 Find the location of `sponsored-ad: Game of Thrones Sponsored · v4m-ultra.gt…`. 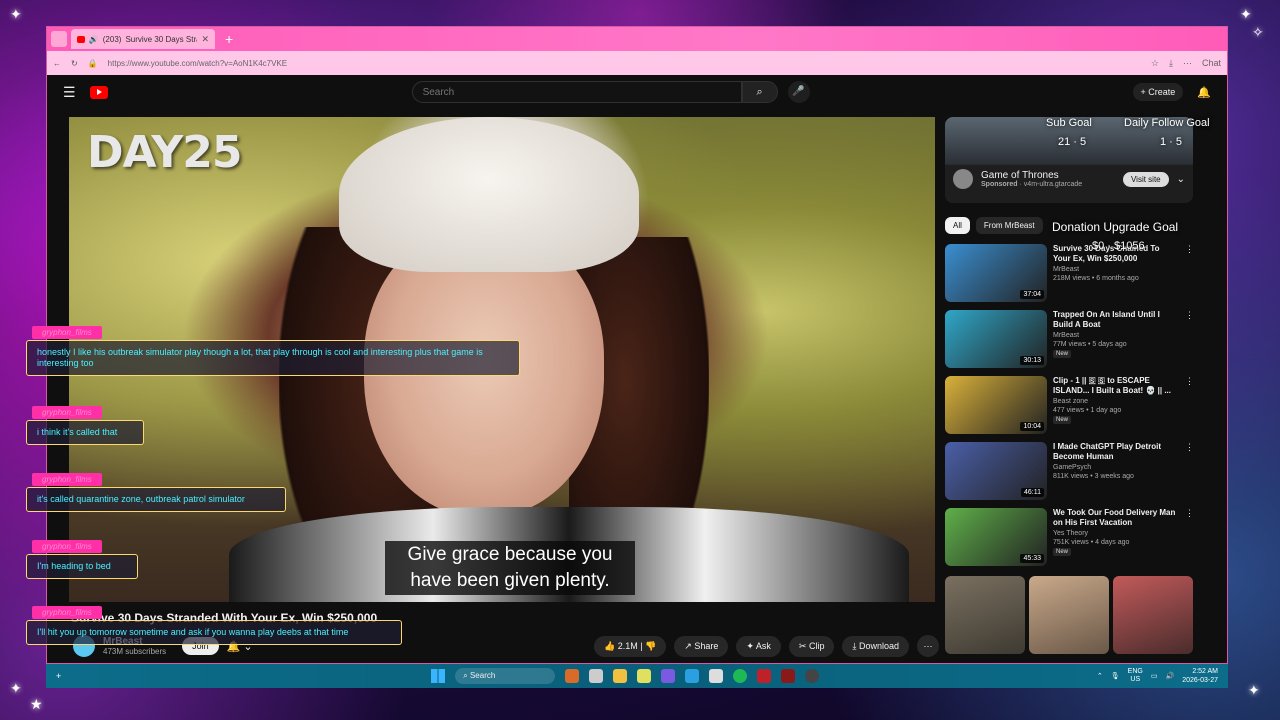

sponsored-ad: Game of Thrones Sponsored · v4m-ultra.gt… is located at coordinates (1069, 160).